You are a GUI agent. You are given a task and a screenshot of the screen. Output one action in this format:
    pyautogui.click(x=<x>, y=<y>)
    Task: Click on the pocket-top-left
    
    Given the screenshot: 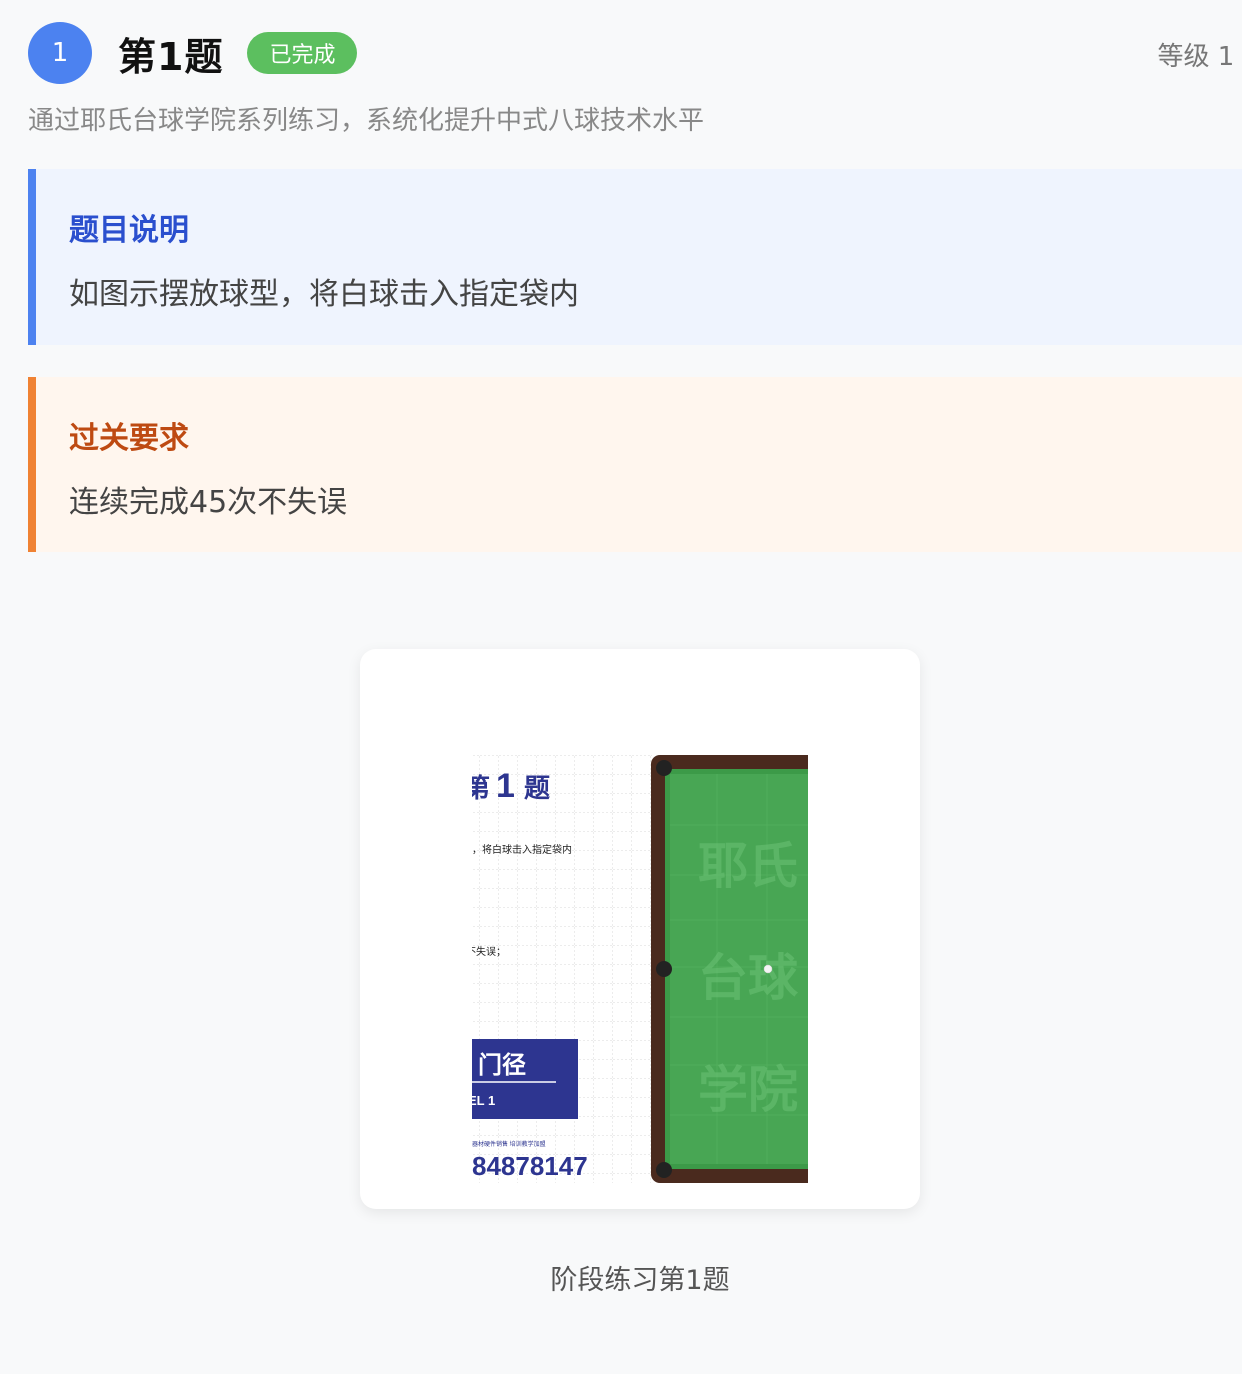 What is the action you would take?
    pyautogui.click(x=664, y=768)
    